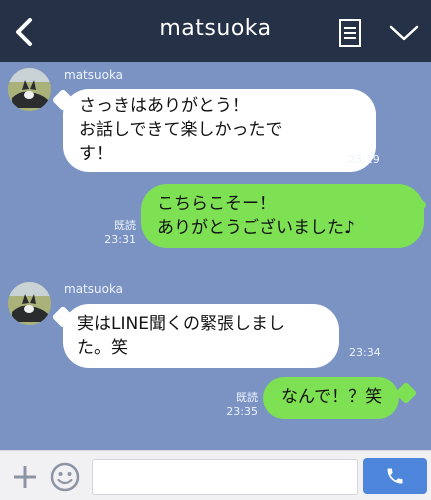 The width and height of the screenshot is (431, 500). Describe the element at coordinates (215, 28) in the screenshot. I see `chat-title: matsuoka` at that location.